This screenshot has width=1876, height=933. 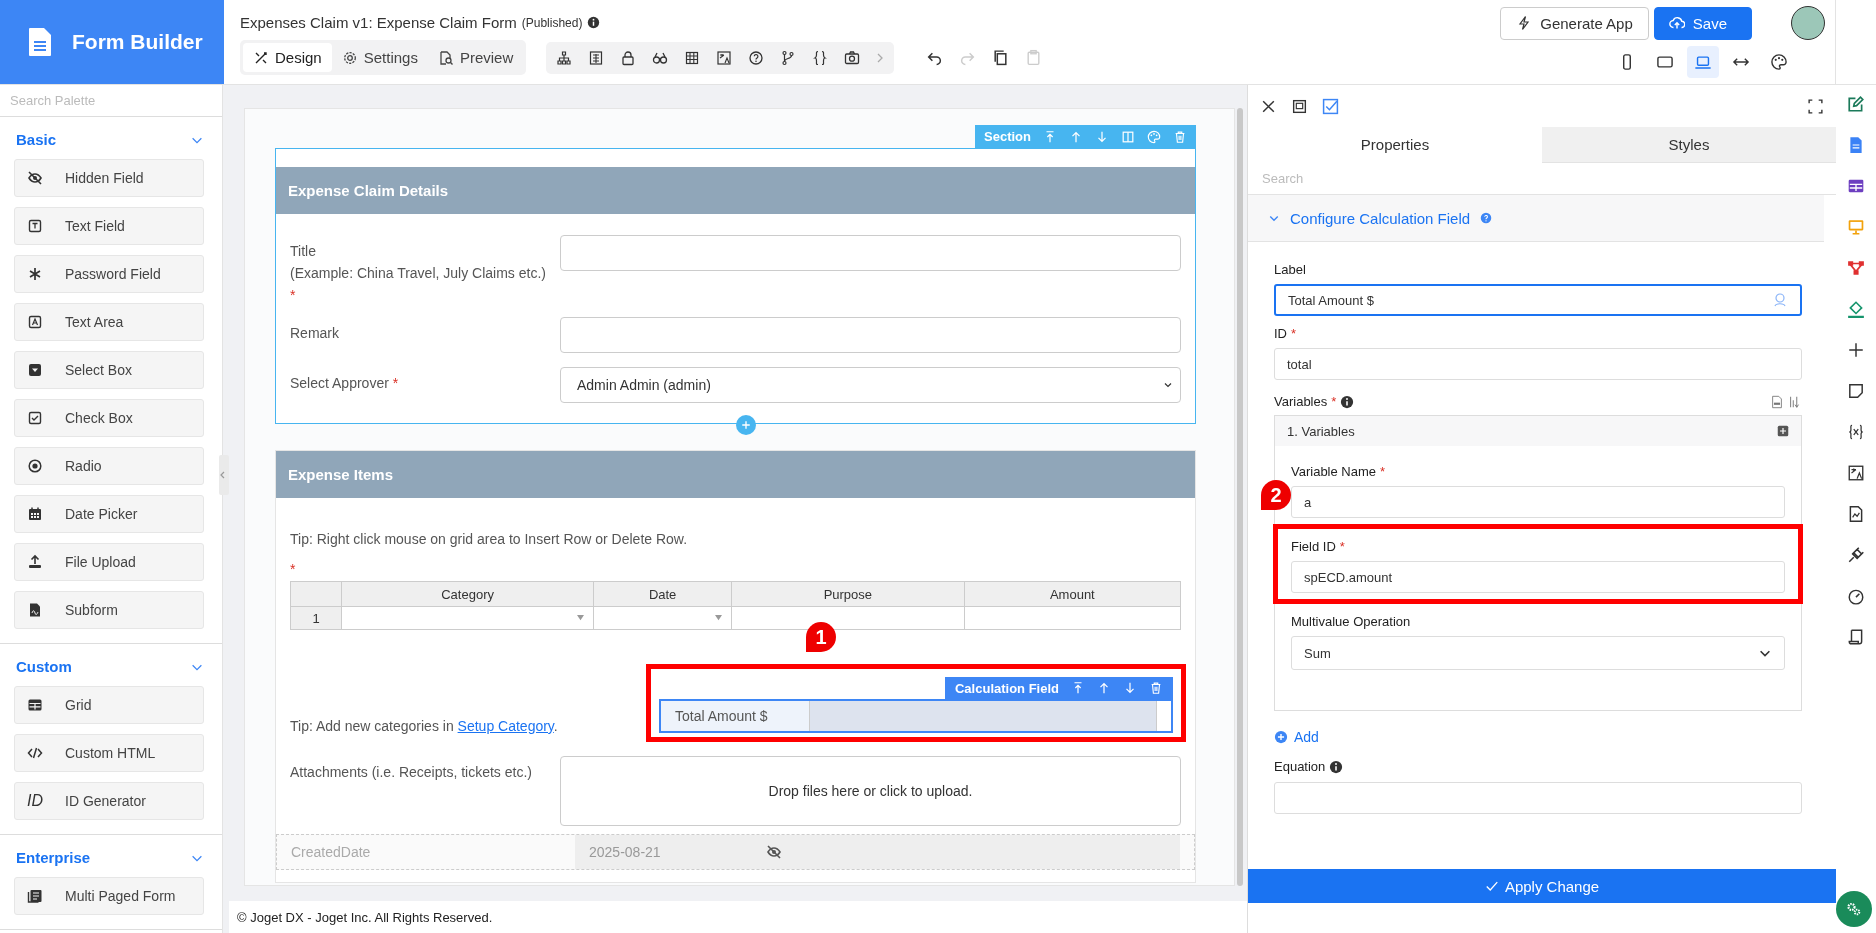 What do you see at coordinates (1313, 546) in the screenshot?
I see `property-label: Field ID` at bounding box center [1313, 546].